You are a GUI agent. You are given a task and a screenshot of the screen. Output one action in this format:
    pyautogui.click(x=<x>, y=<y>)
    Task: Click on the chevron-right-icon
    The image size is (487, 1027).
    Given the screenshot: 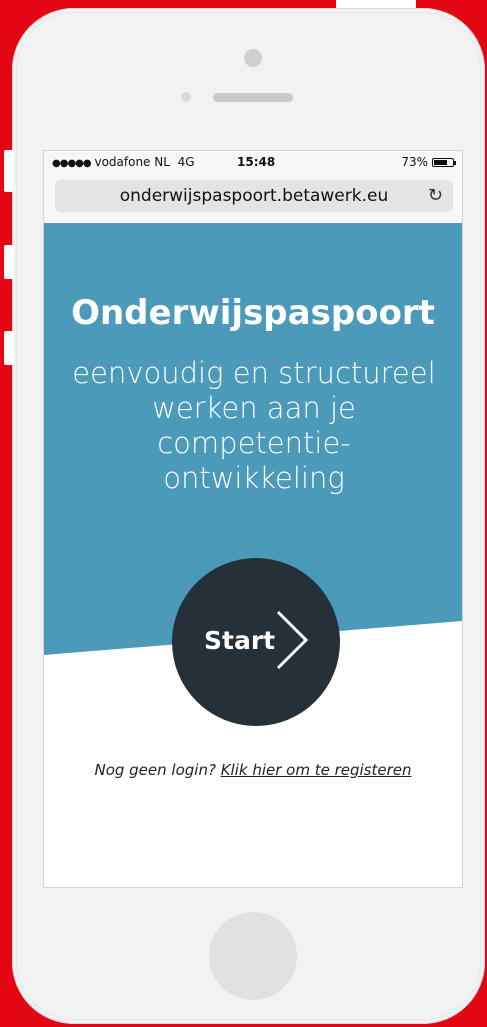 What is the action you would take?
    pyautogui.click(x=292, y=640)
    